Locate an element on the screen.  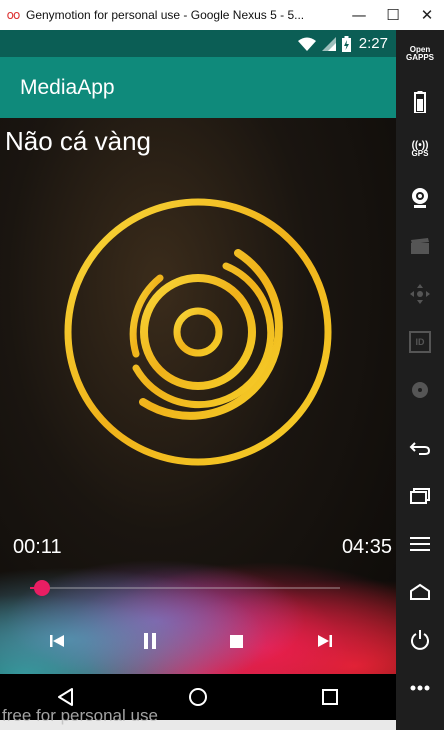
recents-button is located at coordinates (330, 697).